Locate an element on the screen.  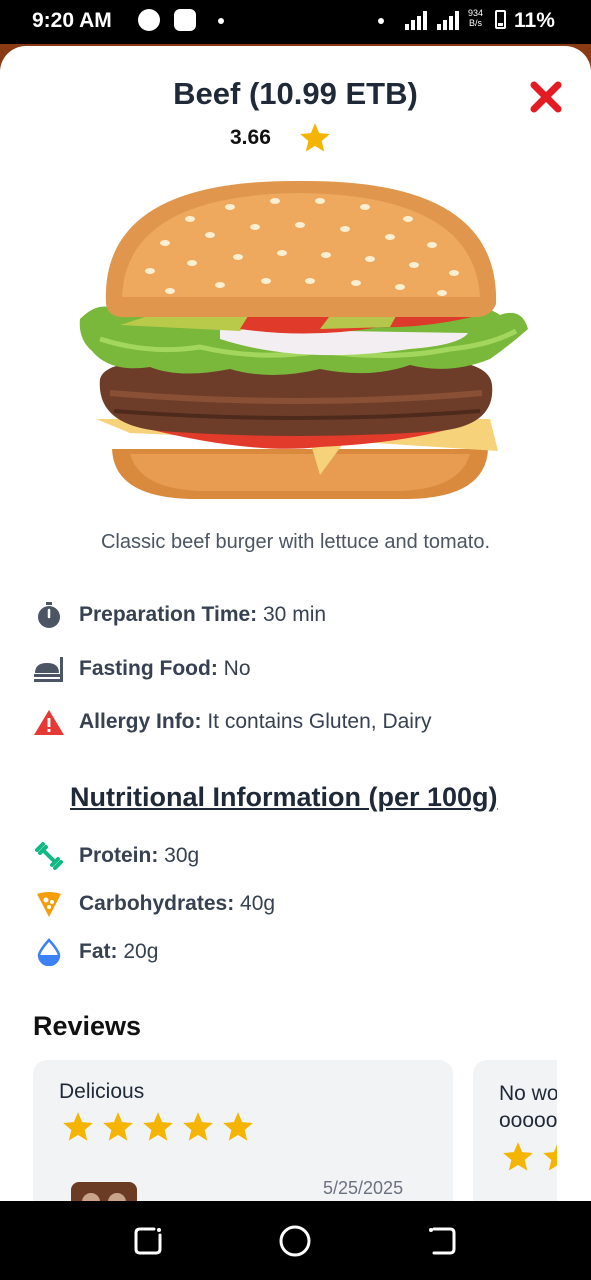
allergy-info-row: Allergy Info: It contains Gluten, Dairy is located at coordinates (231, 722).